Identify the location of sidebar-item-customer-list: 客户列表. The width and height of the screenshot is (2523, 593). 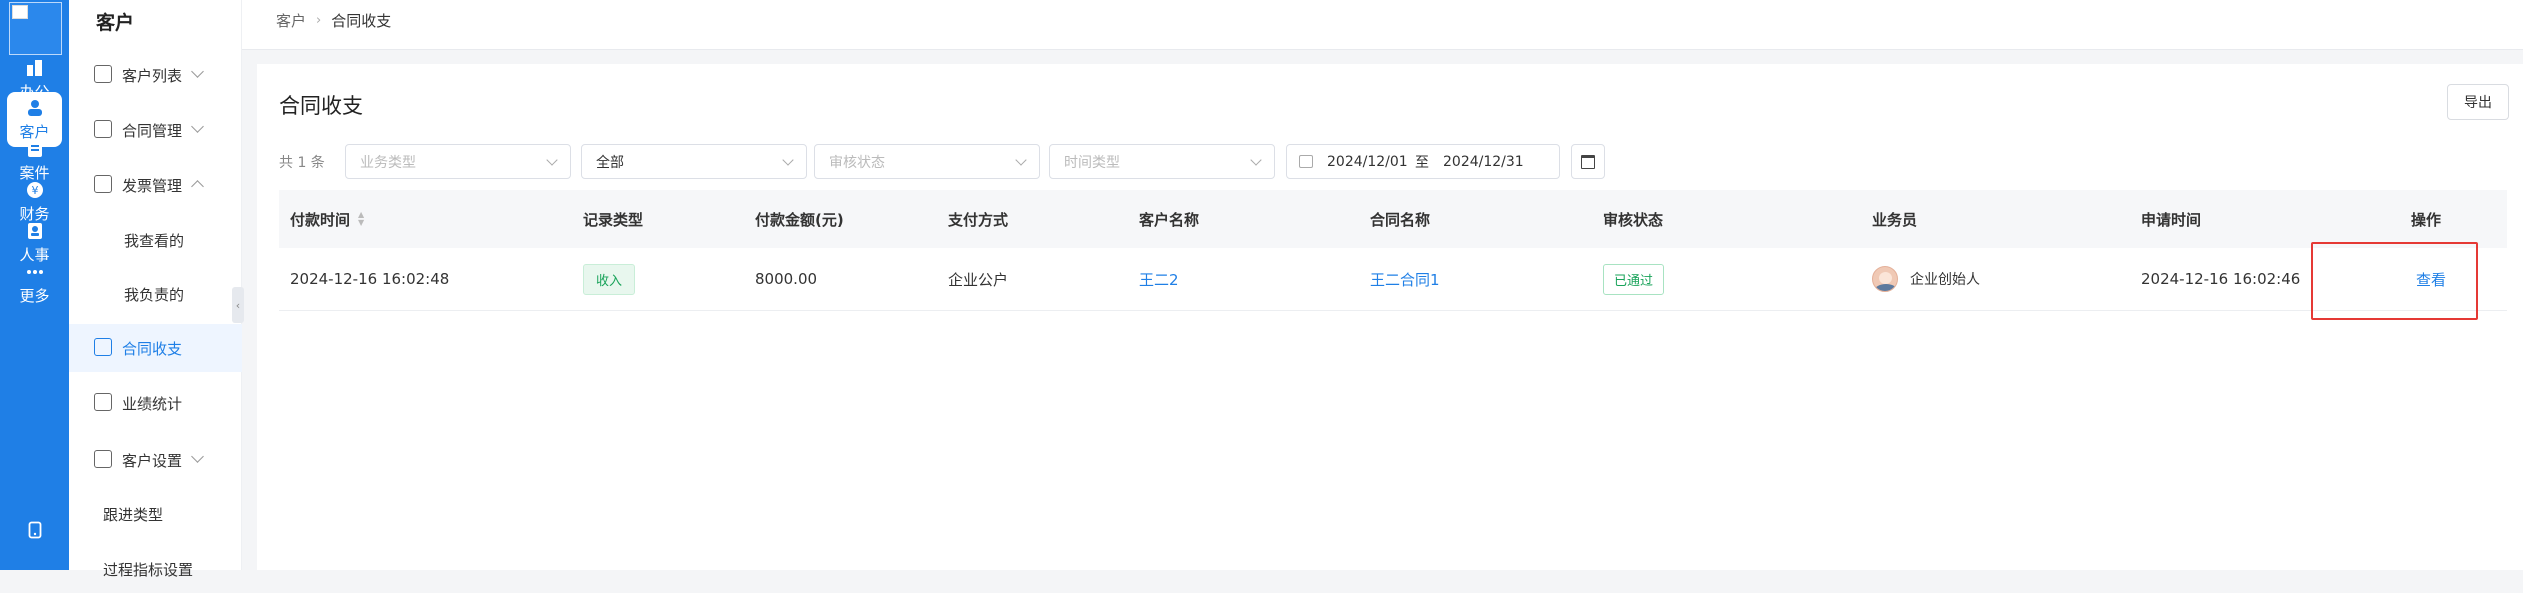
(155, 75).